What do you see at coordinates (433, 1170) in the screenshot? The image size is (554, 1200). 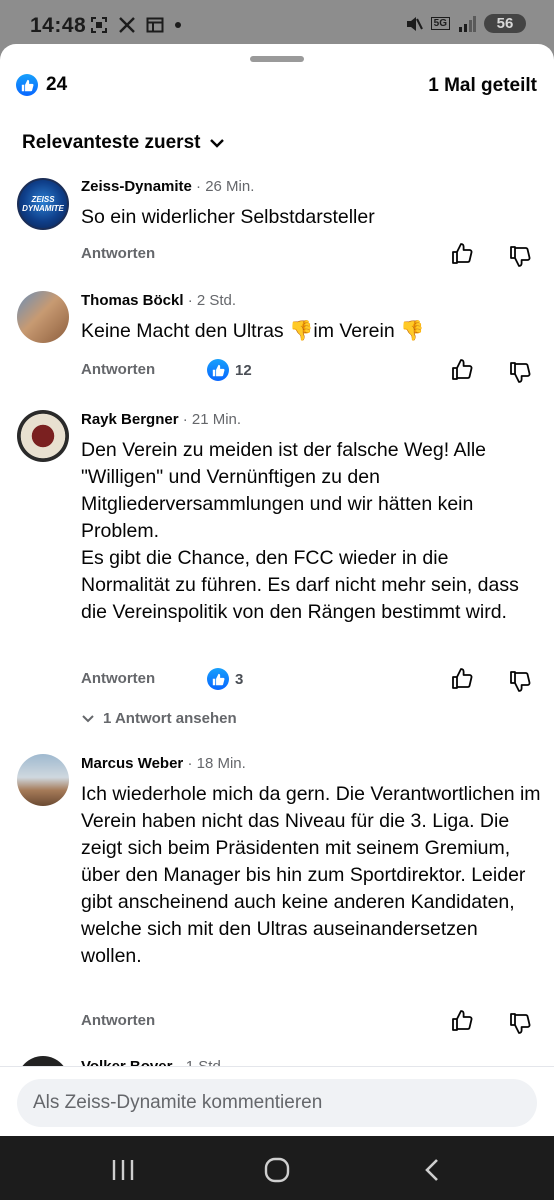 I see `back-icon` at bounding box center [433, 1170].